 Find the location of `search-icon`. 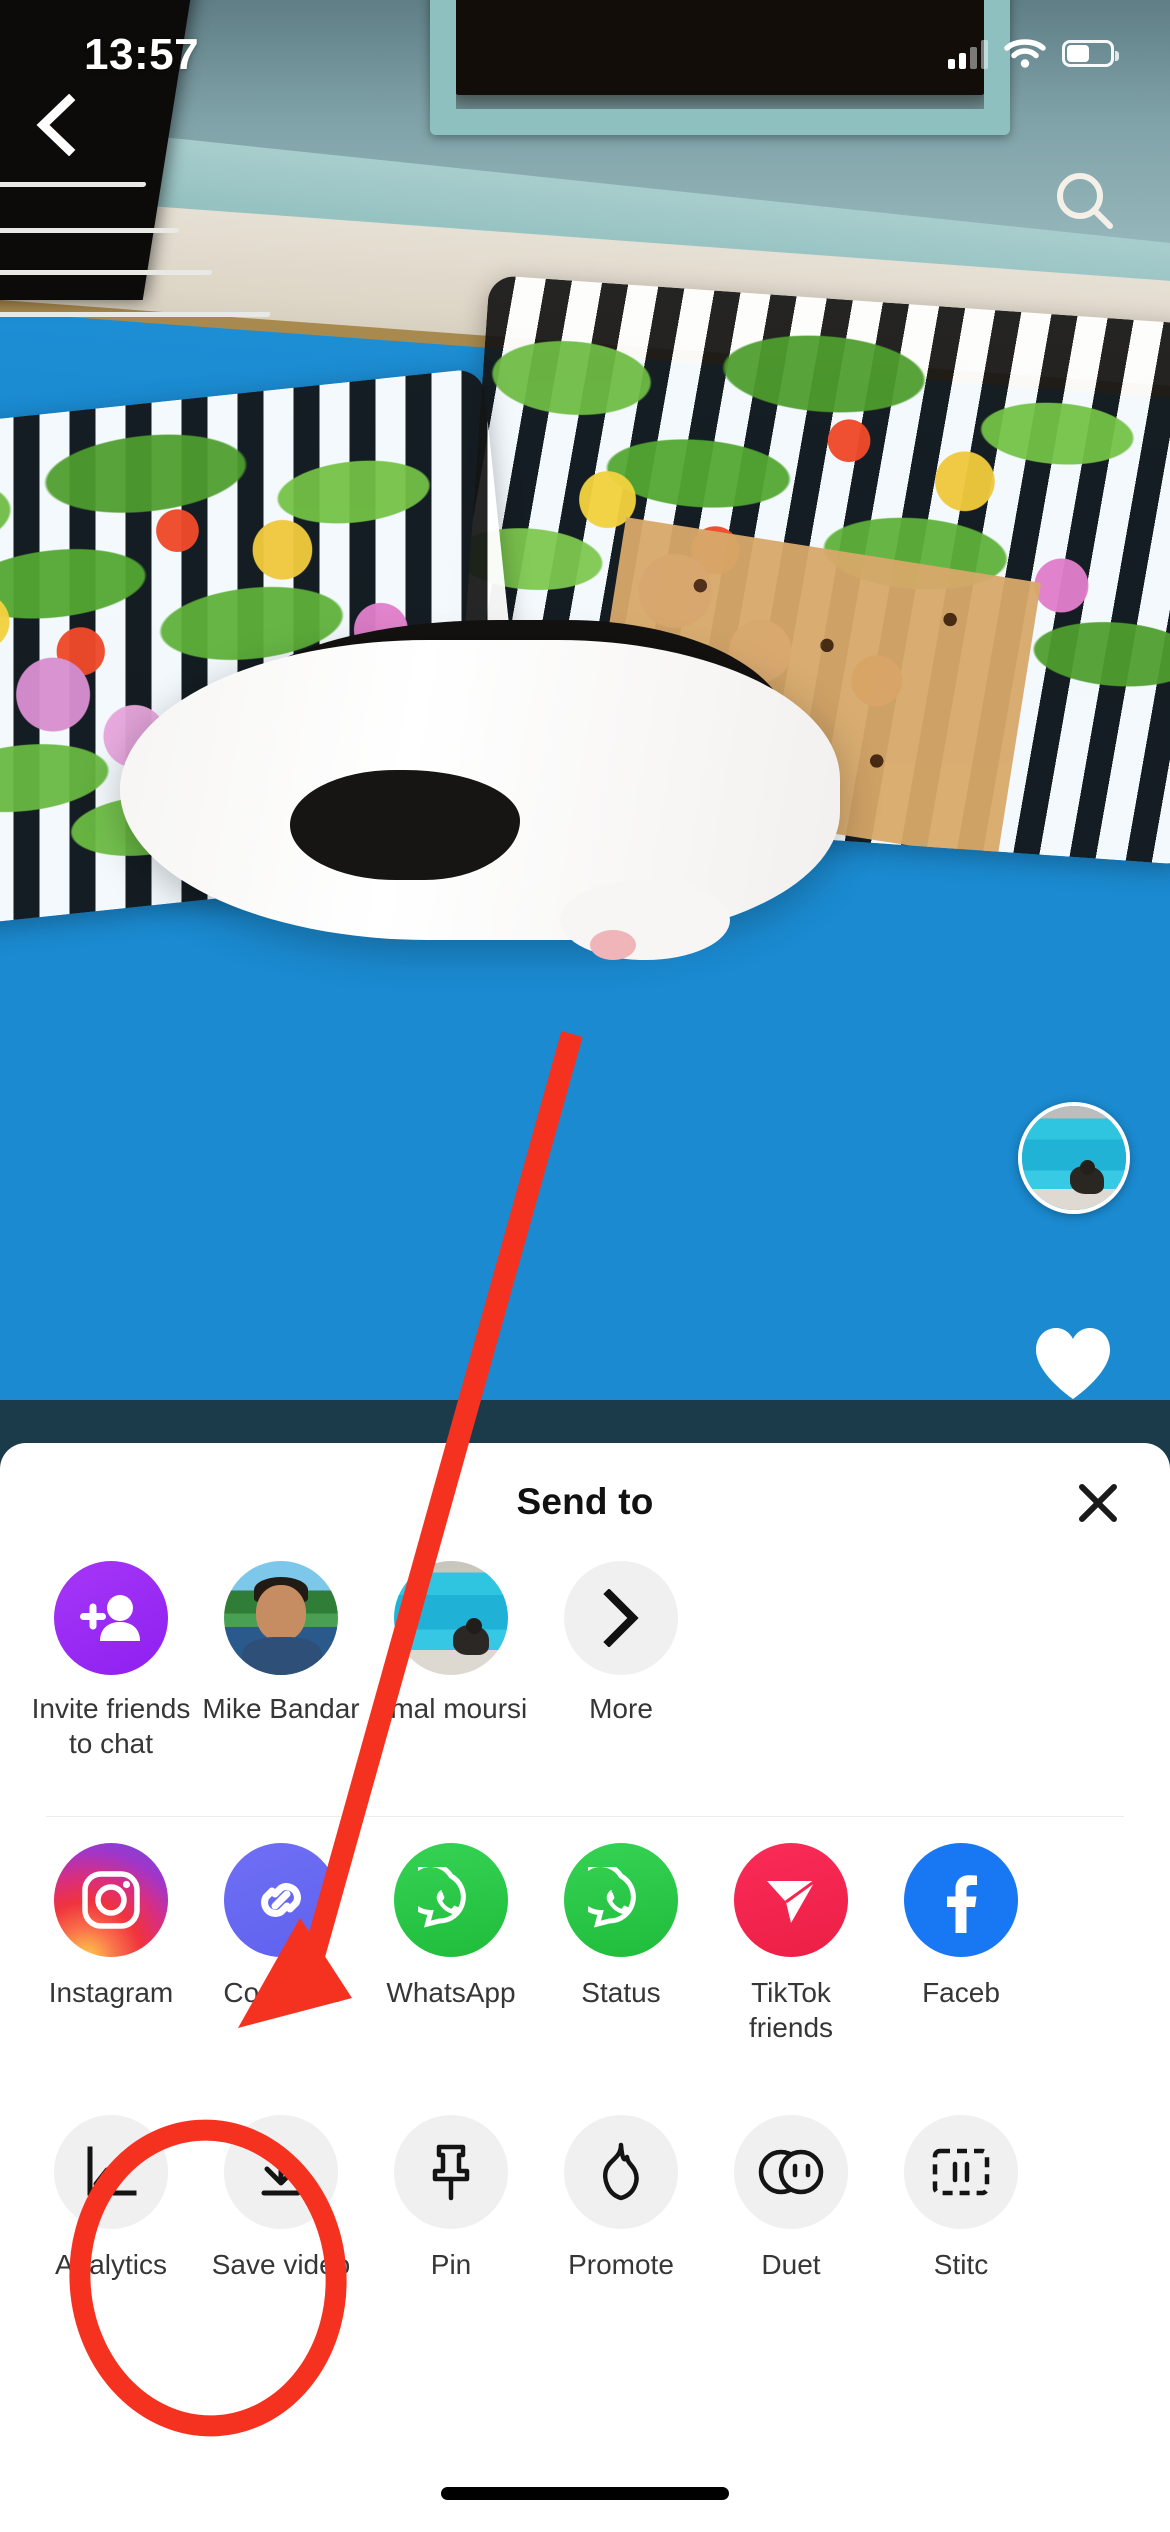

search-icon is located at coordinates (1085, 201).